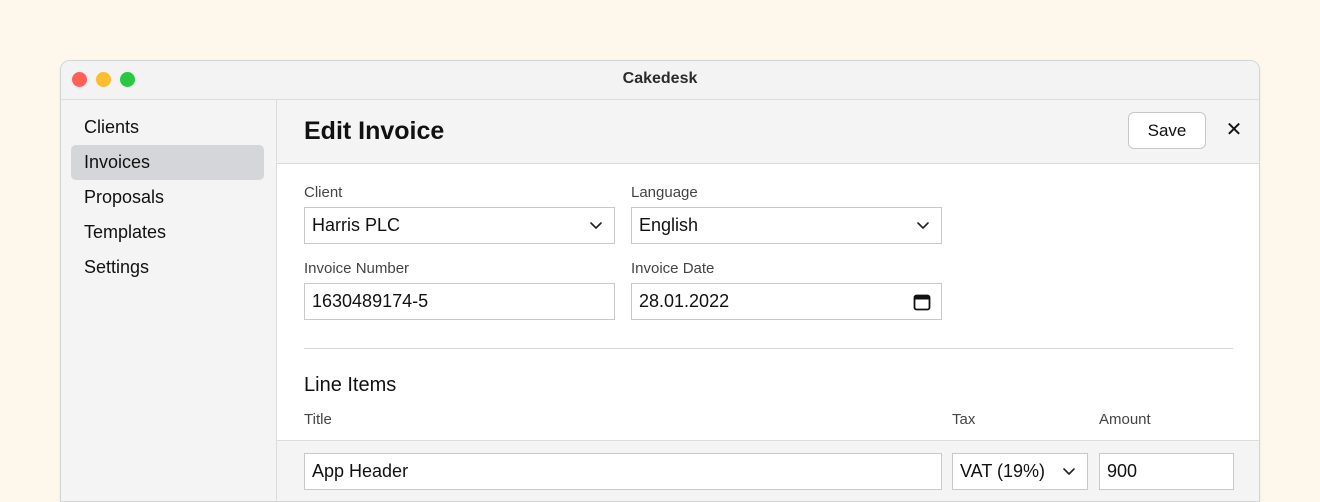  What do you see at coordinates (357, 268) in the screenshot?
I see `invoice-number-label: Invoice Number` at bounding box center [357, 268].